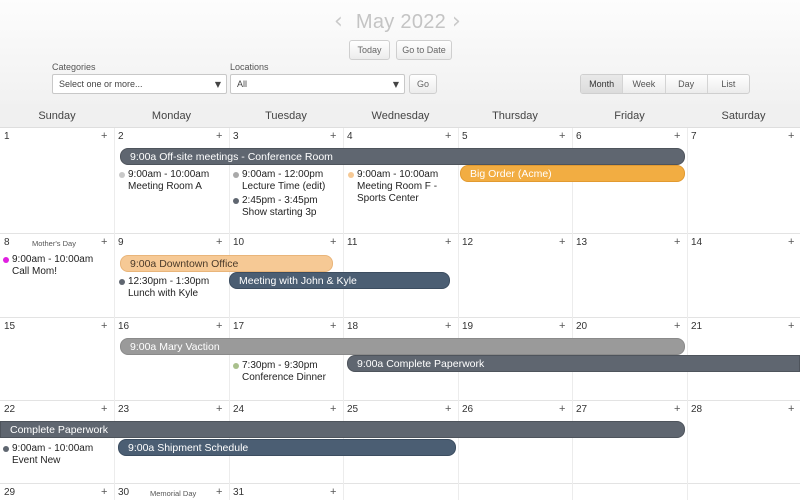 The image size is (800, 500). I want to click on day-number: 17, so click(238, 326).